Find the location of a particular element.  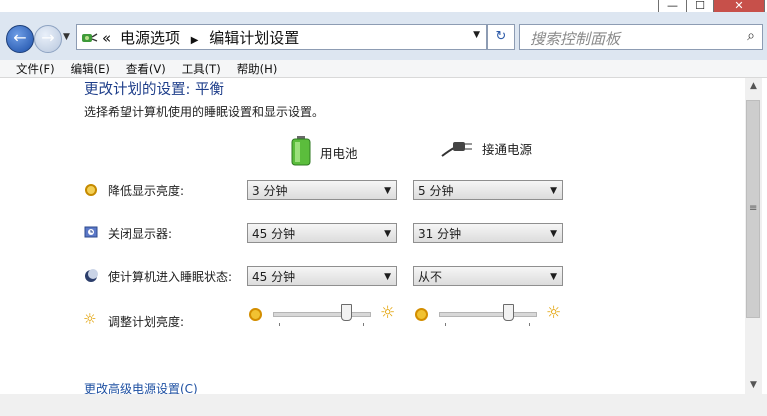

address-bar: « 电源选项 ▶ 编辑计划设置 ▼ is located at coordinates (281, 37).